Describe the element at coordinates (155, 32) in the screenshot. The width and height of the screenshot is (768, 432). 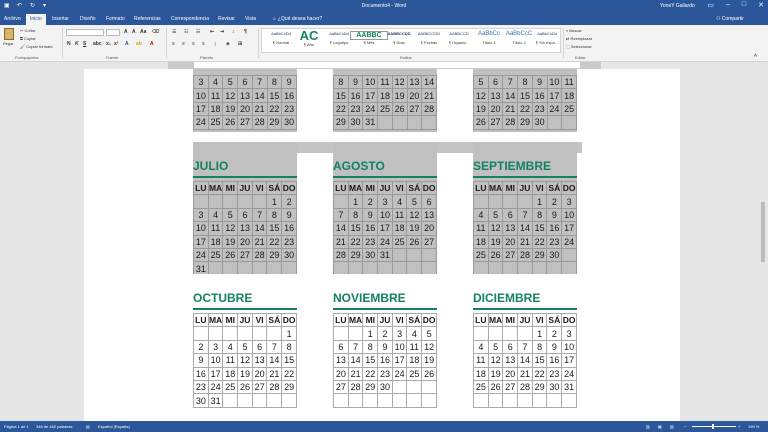
I see `clear-format-icon: ⌫` at that location.